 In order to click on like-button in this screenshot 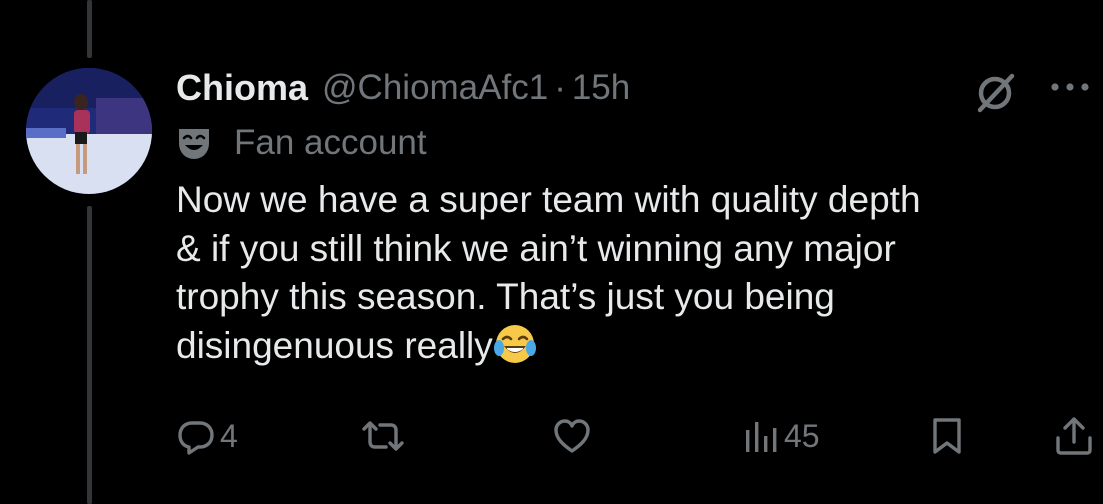, I will do `click(572, 436)`.